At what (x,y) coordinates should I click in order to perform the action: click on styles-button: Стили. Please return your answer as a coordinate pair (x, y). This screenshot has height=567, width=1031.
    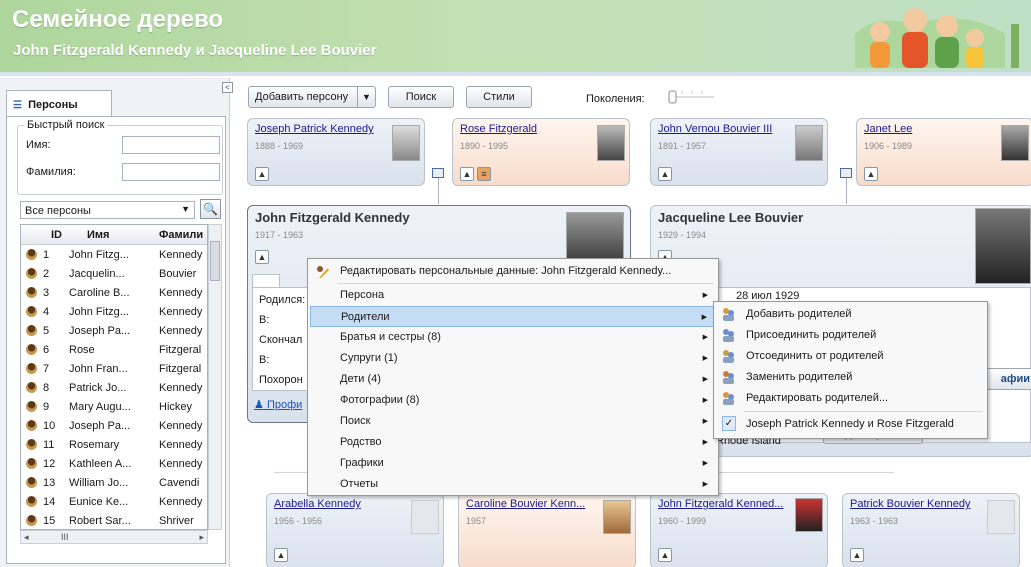
    Looking at the image, I should click on (499, 97).